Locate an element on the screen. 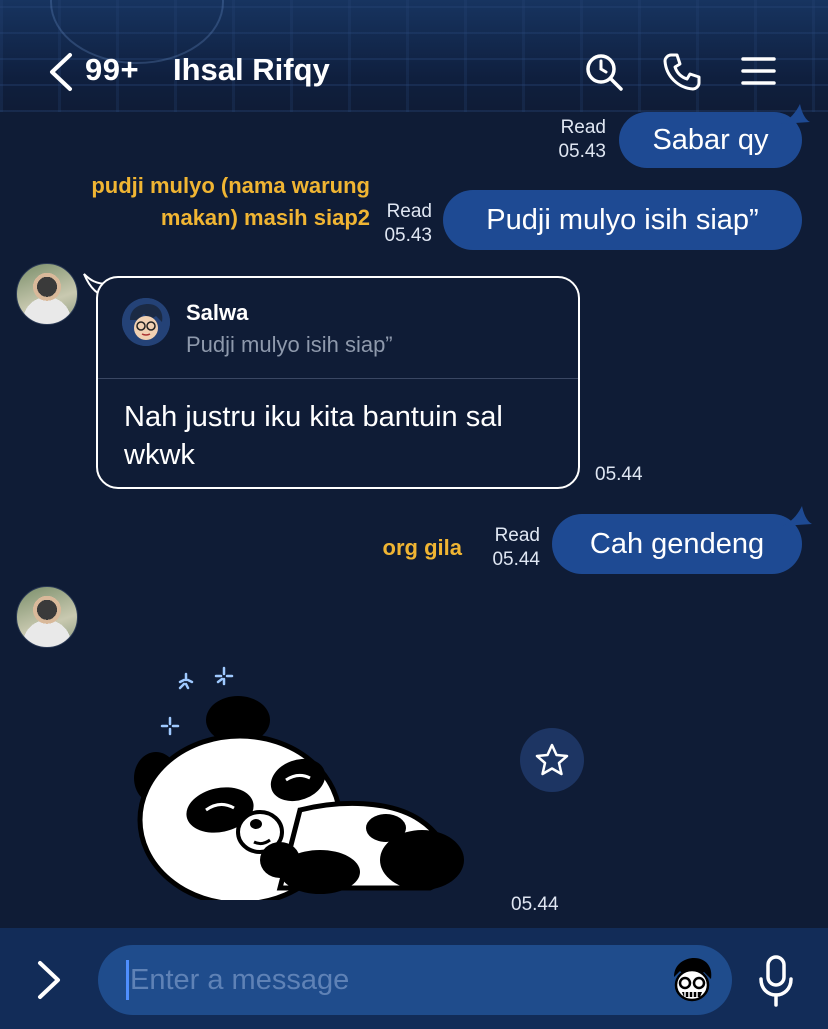 The image size is (828, 1029). quoted-message: Salwa Pudji mulyo isih siap” is located at coordinates (338, 328).